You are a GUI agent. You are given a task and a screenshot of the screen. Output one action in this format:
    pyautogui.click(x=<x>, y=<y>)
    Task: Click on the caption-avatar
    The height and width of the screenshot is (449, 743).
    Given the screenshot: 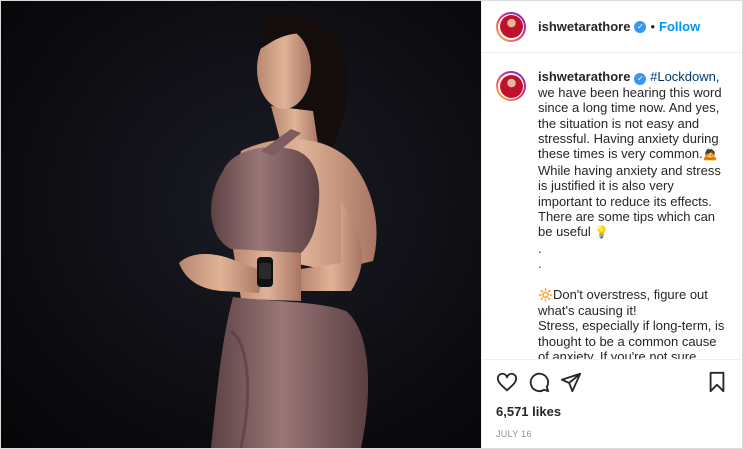 What is the action you would take?
    pyautogui.click(x=511, y=86)
    